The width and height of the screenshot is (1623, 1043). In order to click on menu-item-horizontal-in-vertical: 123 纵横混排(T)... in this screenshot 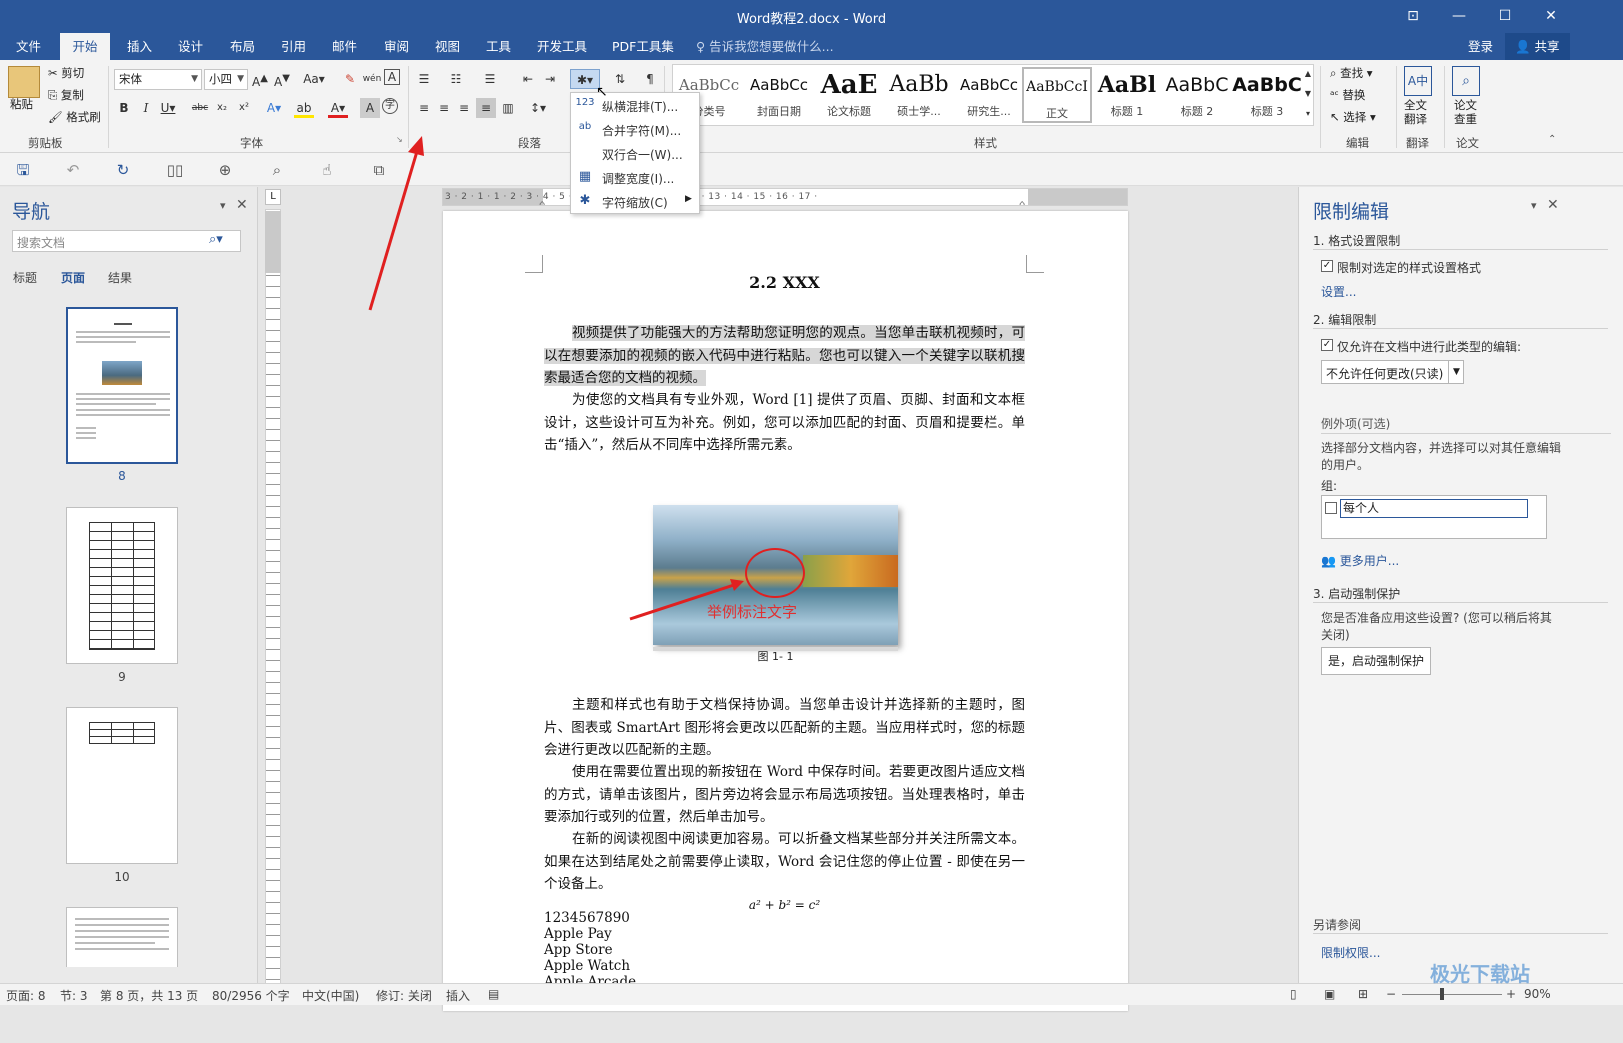, I will do `click(635, 105)`.